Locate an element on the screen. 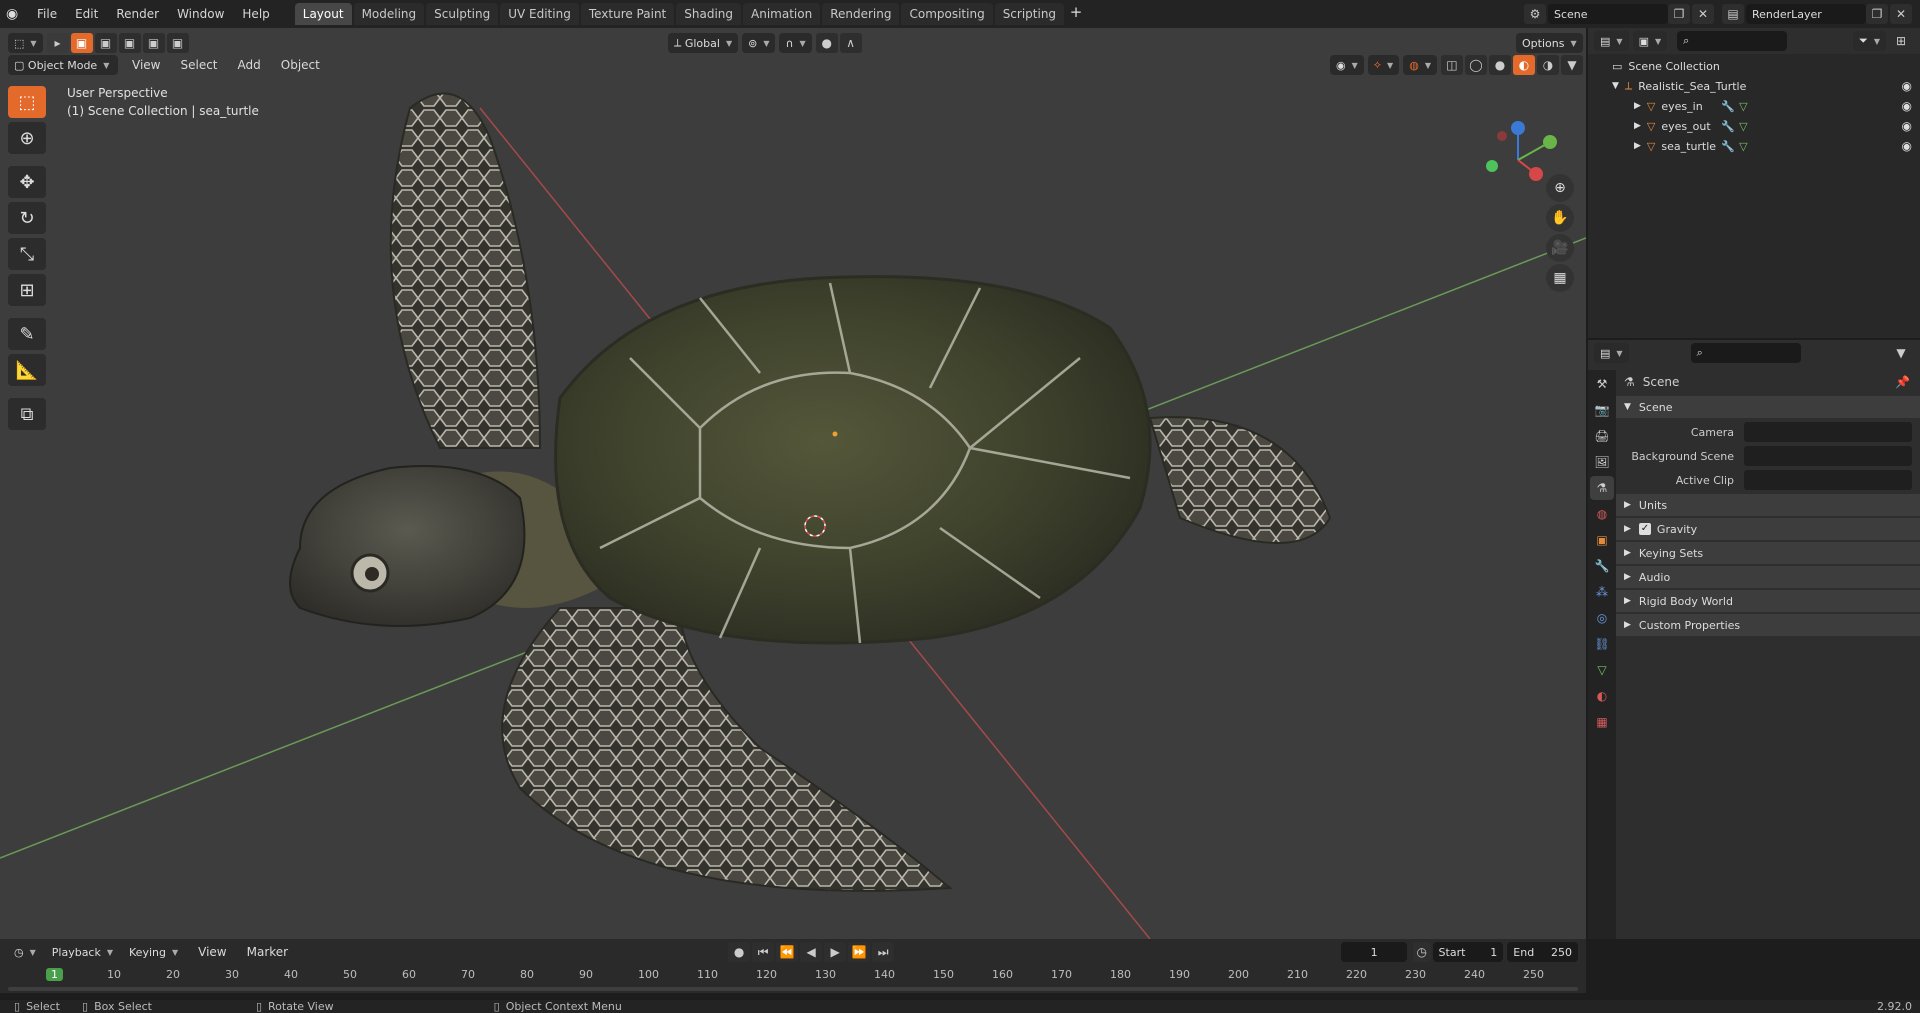 The image size is (1920, 1013). end-frame-field: End 250 is located at coordinates (1542, 952).